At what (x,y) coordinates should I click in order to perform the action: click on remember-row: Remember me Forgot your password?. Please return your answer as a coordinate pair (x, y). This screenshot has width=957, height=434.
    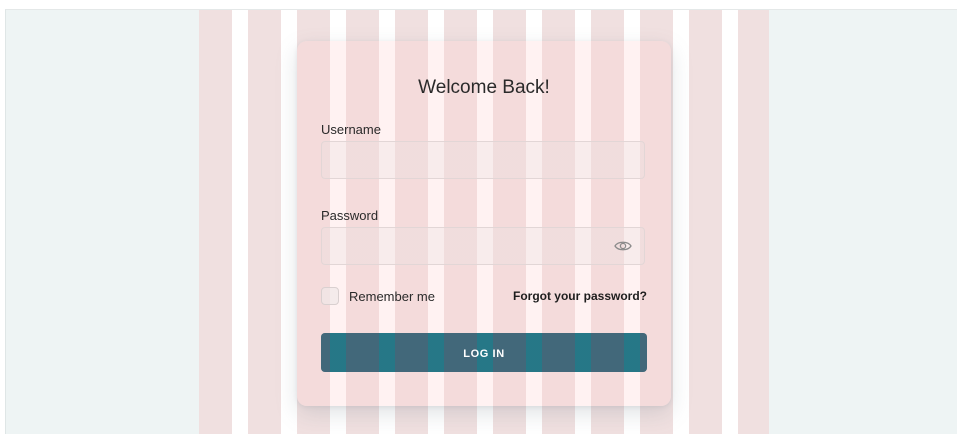
    Looking at the image, I should click on (484, 297).